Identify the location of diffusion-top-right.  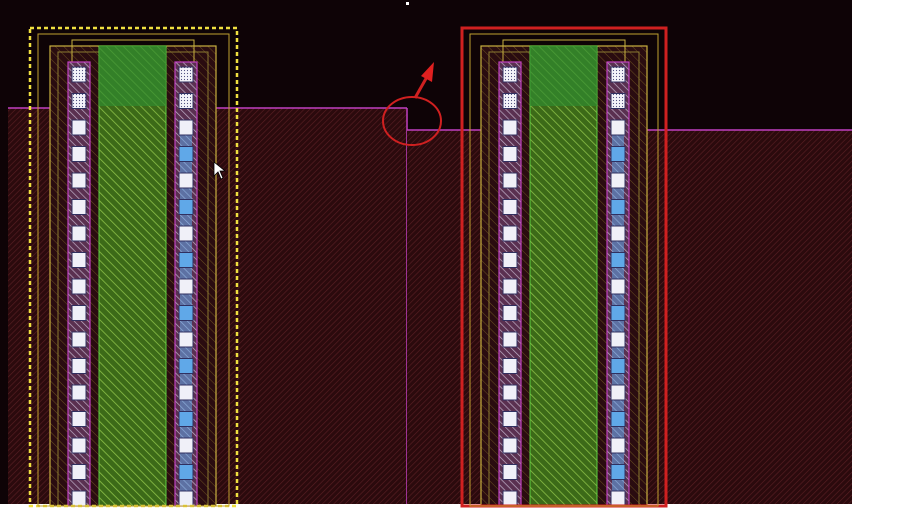
(563, 76).